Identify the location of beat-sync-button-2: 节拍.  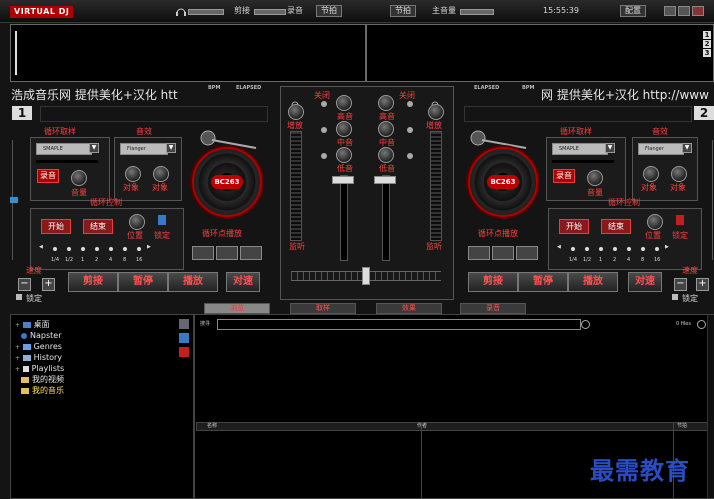
(403, 11).